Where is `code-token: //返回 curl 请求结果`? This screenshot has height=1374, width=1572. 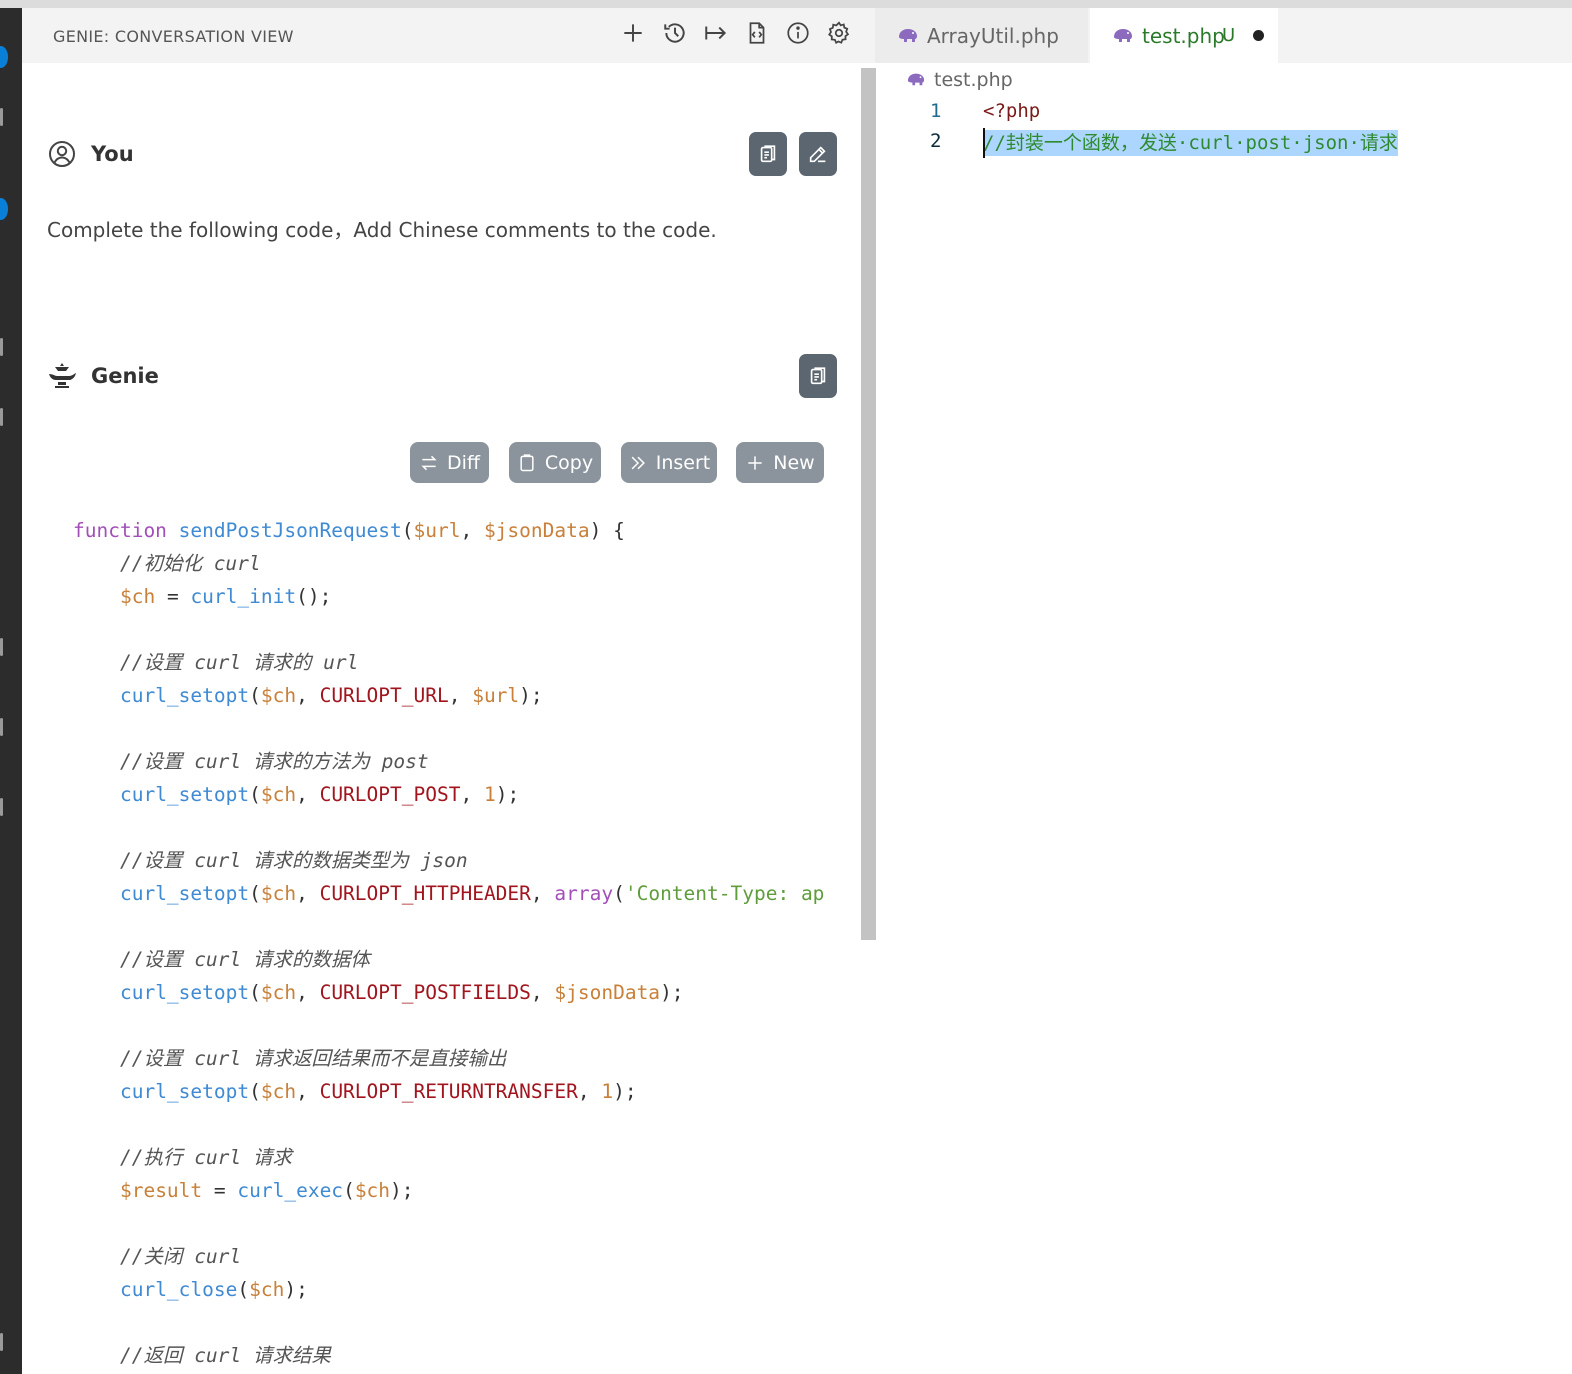 code-token: //返回 curl 请求结果 is located at coordinates (225, 1355).